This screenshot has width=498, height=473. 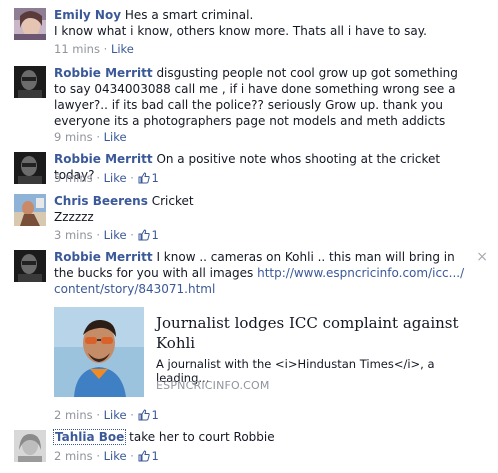 What do you see at coordinates (262, 209) in the screenshot?
I see `comment-body: Chris Beerens Cricket Zzzzzz` at bounding box center [262, 209].